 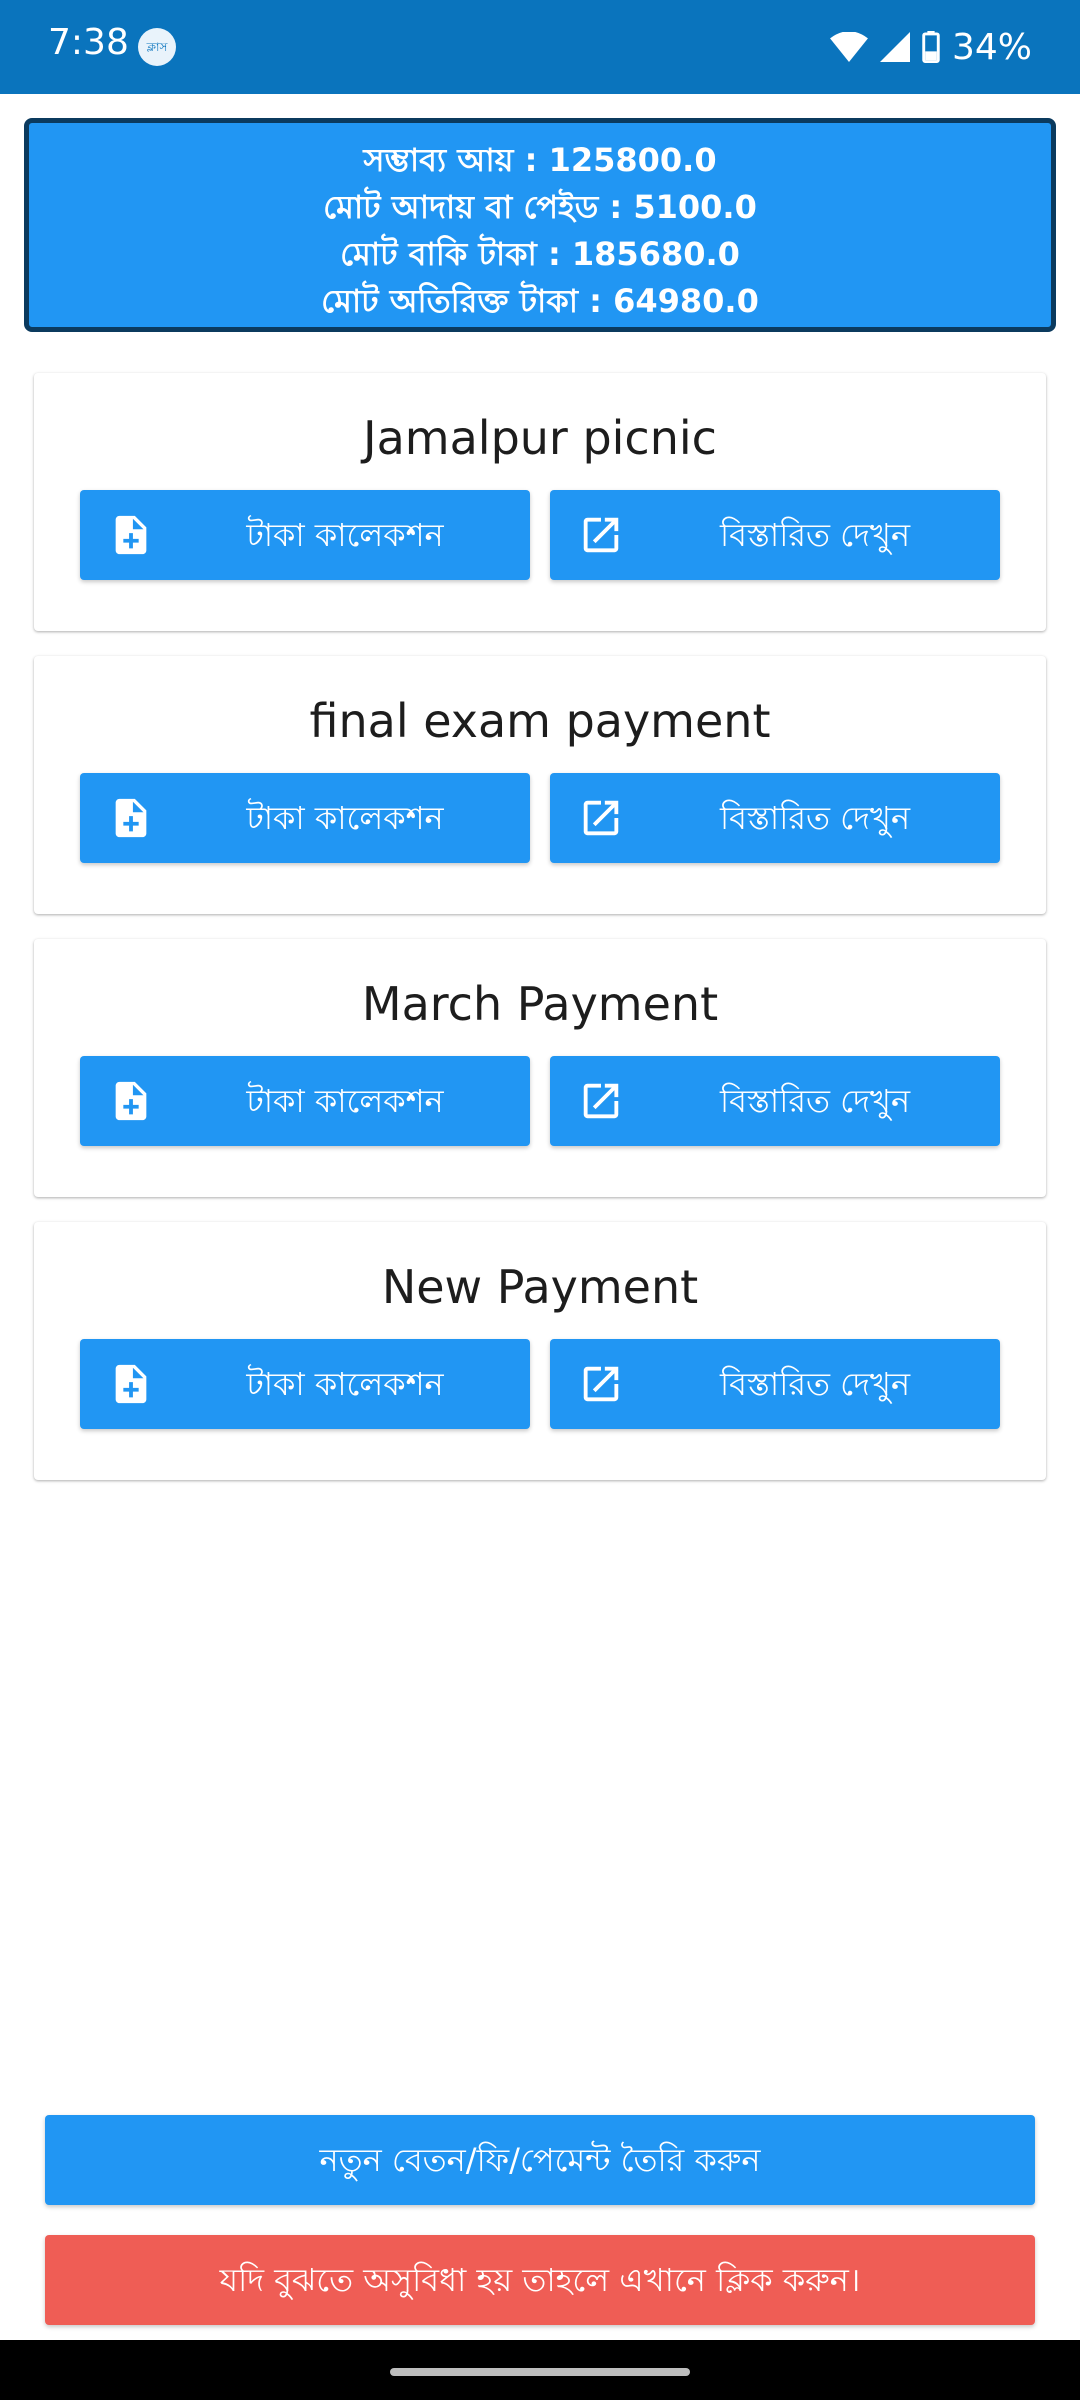 I want to click on payment-card-title: final exam payment, so click(x=540, y=721).